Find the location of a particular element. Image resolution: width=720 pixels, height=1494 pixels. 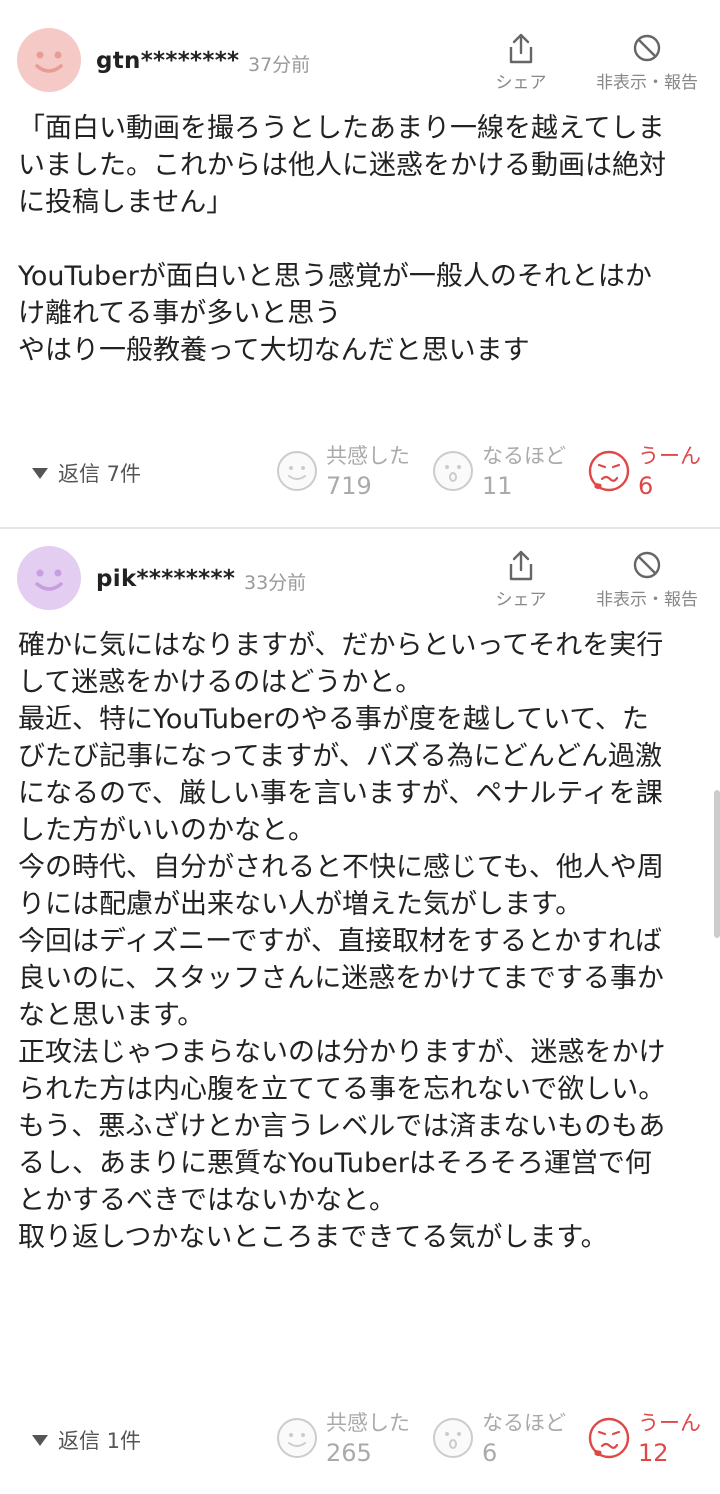

timestamp: 33分前 is located at coordinates (275, 583).